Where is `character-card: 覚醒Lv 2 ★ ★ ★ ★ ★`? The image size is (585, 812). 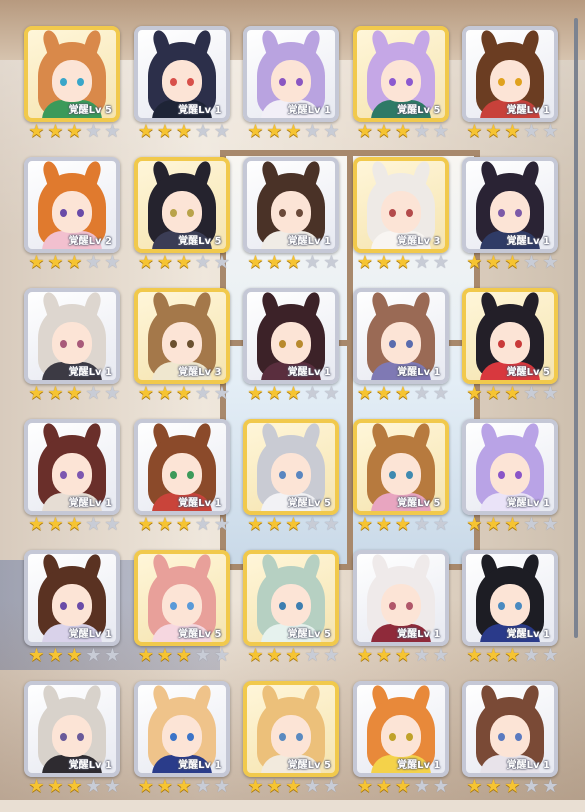
character-card: 覚醒Lv 2 ★ ★ ★ ★ ★ is located at coordinates (72, 222).